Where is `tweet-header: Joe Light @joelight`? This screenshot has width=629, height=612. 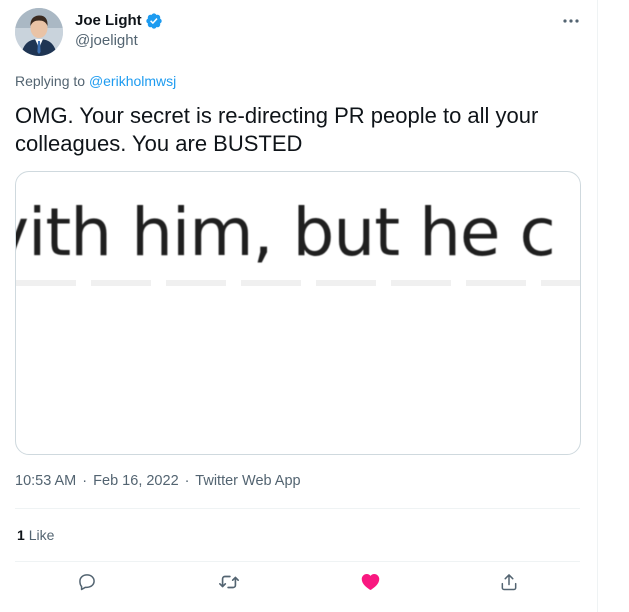
tweet-header: Joe Light @joelight is located at coordinates (300, 32).